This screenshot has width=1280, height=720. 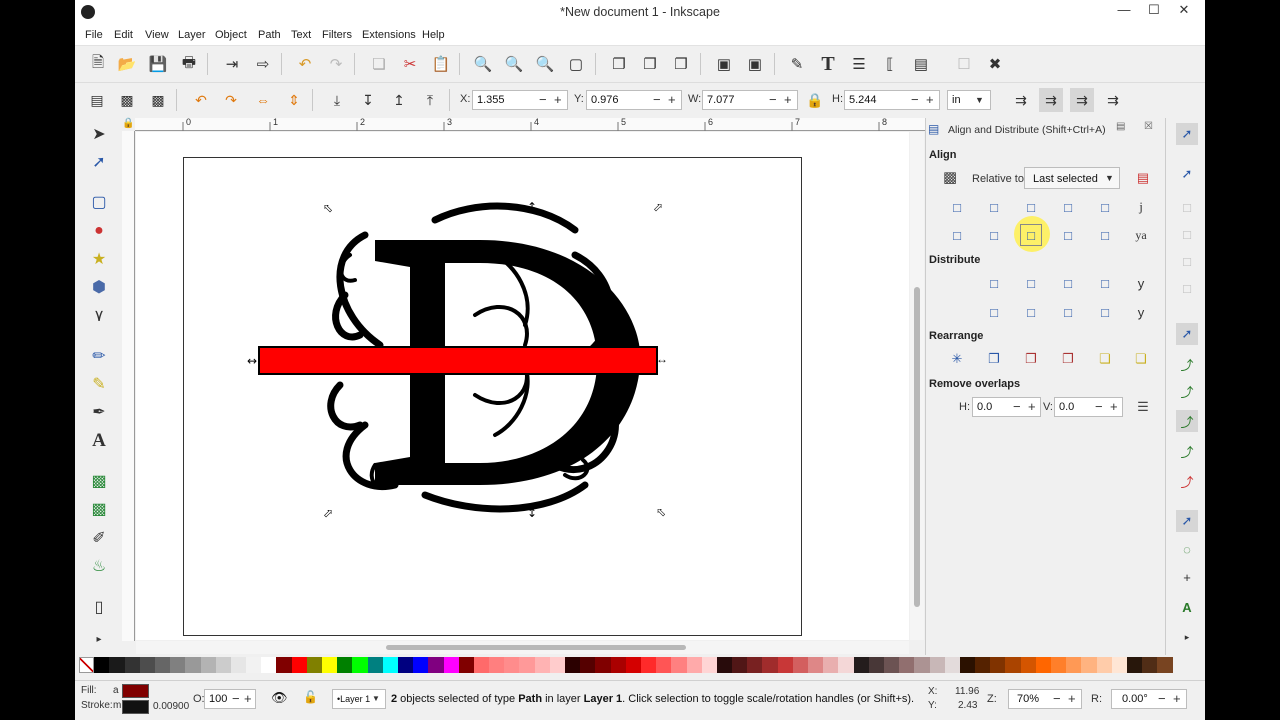 What do you see at coordinates (957, 235) in the screenshot?
I see `align-bottom-to-top-icon: □` at bounding box center [957, 235].